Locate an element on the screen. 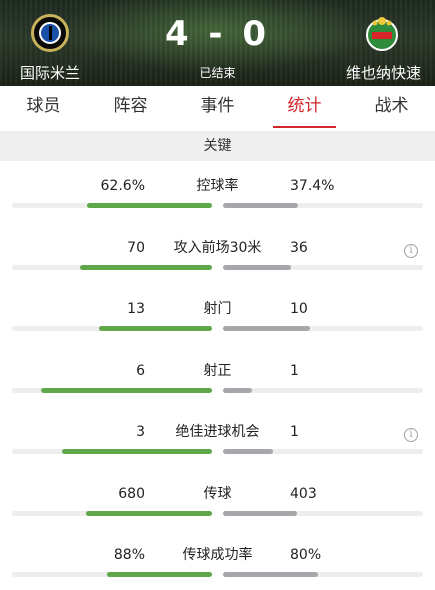 The width and height of the screenshot is (435, 590). away-stat-value: 80% is located at coordinates (306, 555).